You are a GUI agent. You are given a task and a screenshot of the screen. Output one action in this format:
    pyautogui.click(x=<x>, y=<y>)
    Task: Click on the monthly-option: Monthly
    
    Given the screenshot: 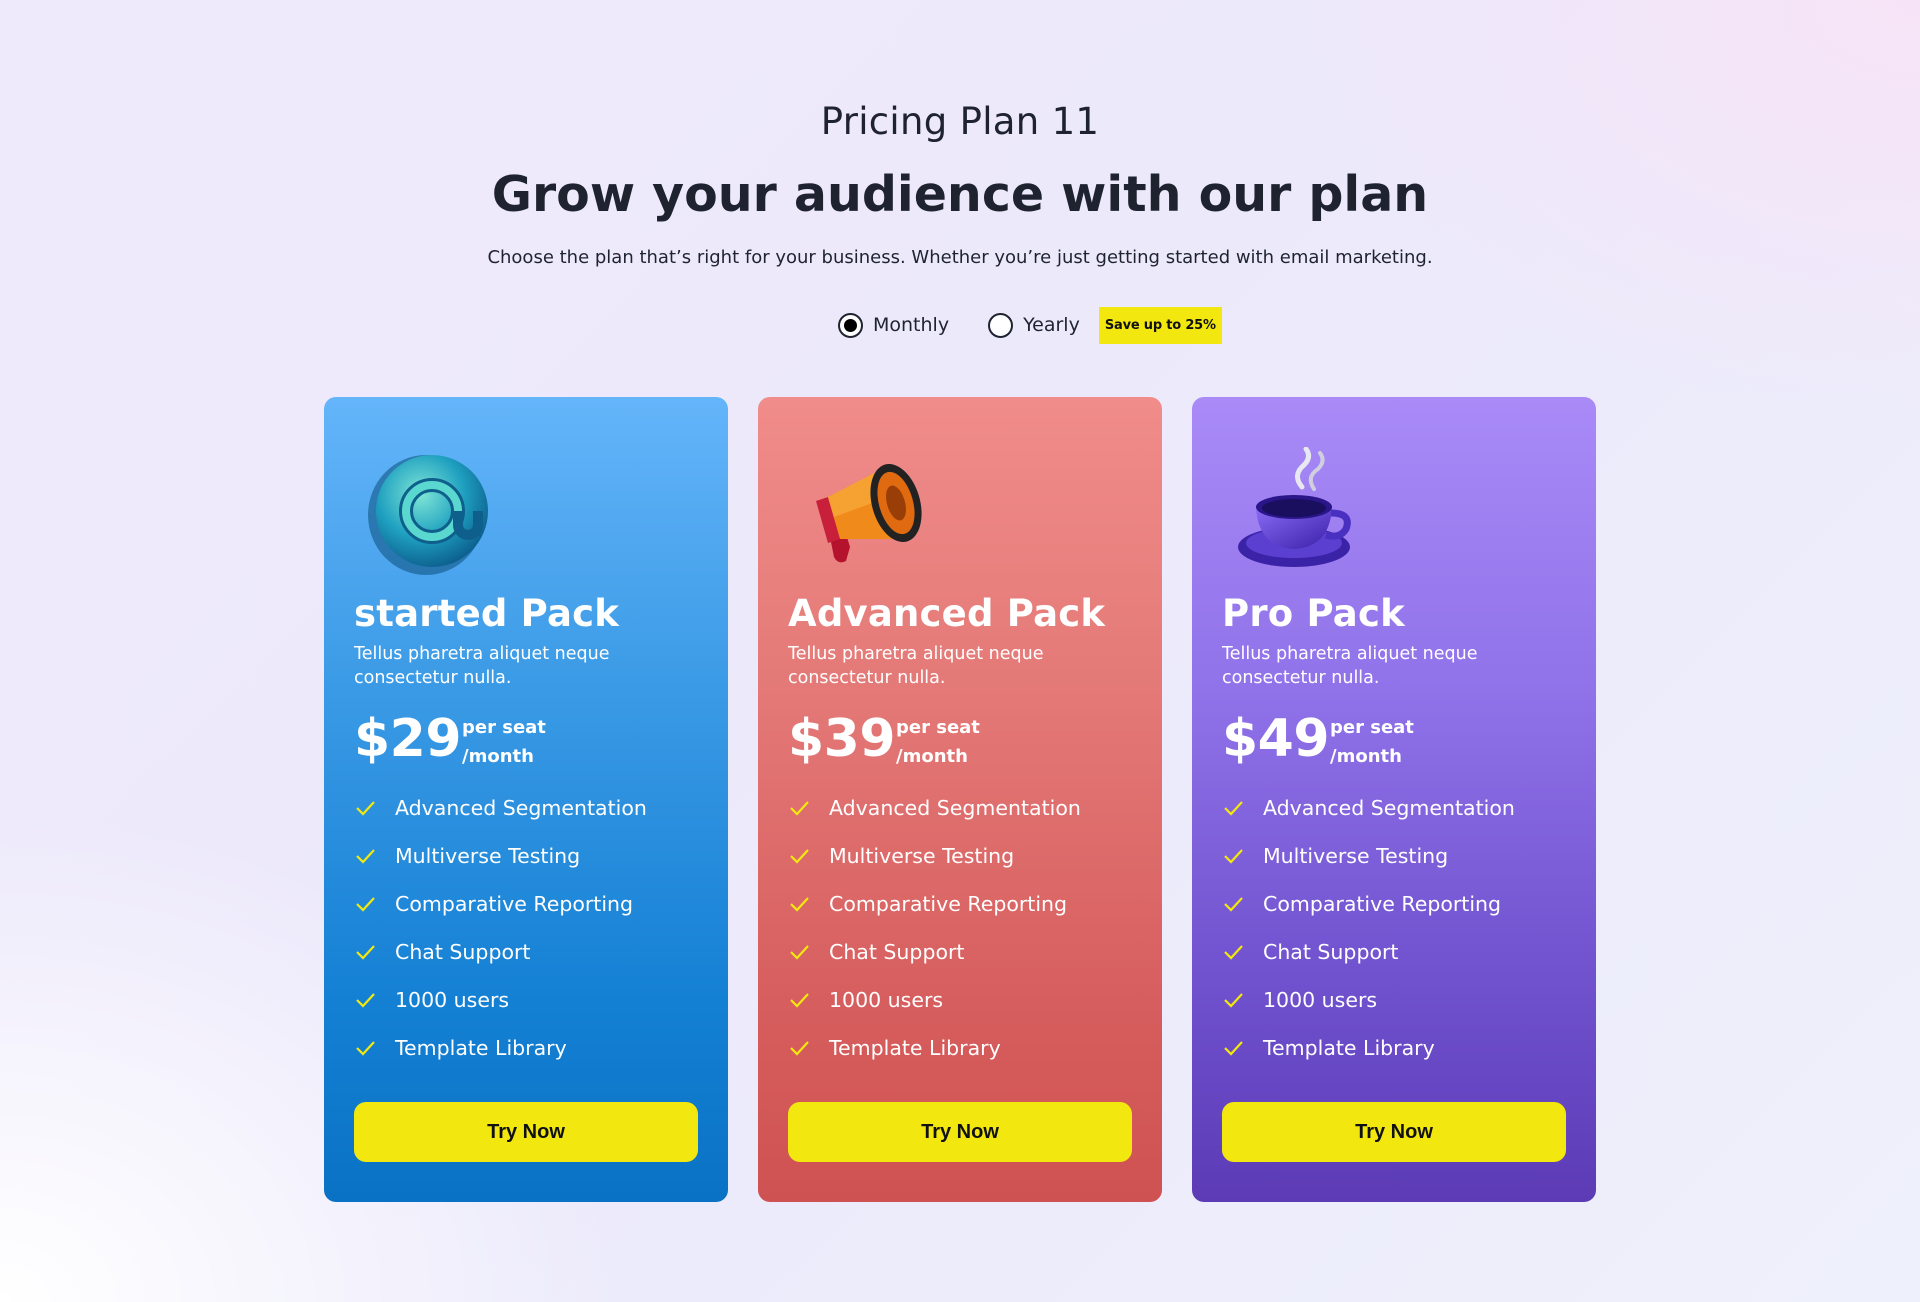 What is the action you would take?
    pyautogui.click(x=894, y=325)
    